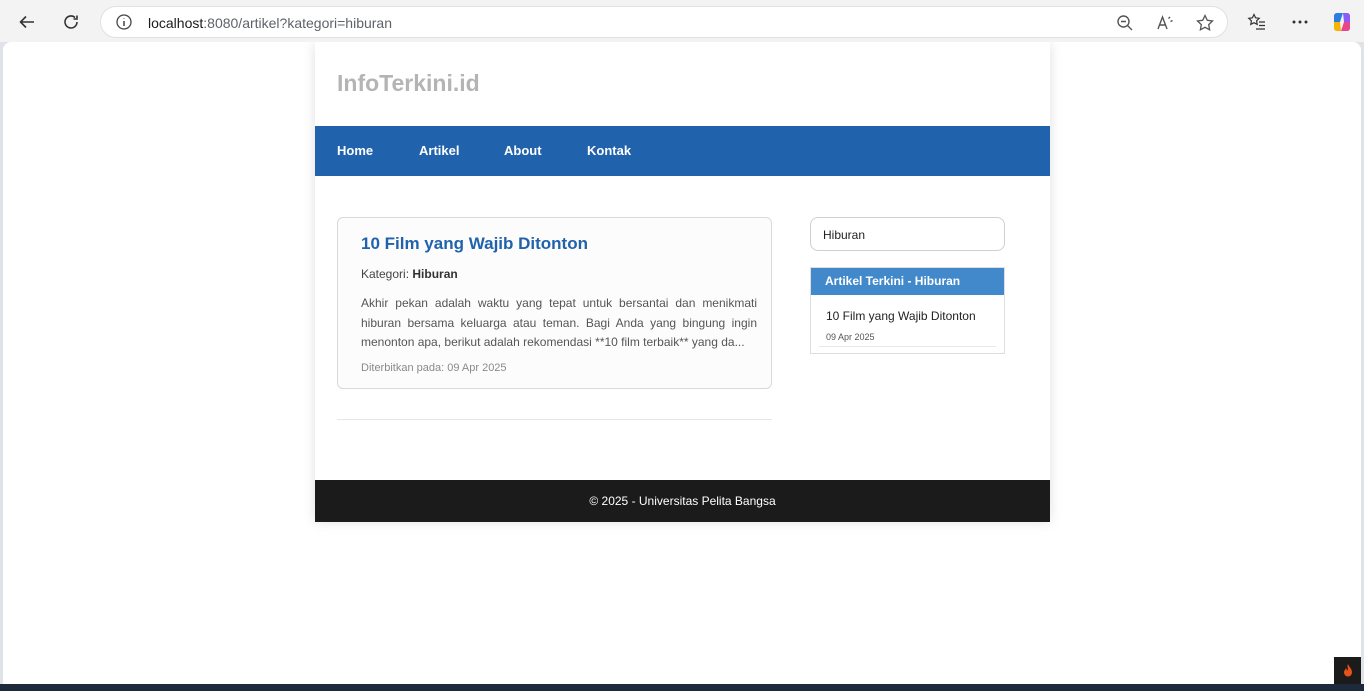  I want to click on address-bar: localhost:8080/artikel?kategori=hiburan, so click(664, 22).